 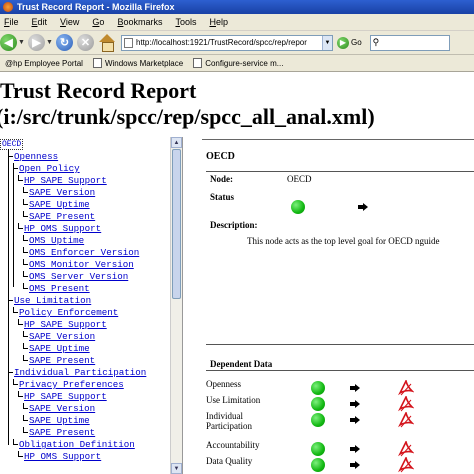 I want to click on back-history-dropdown-icon: ▼, so click(x=21, y=42).